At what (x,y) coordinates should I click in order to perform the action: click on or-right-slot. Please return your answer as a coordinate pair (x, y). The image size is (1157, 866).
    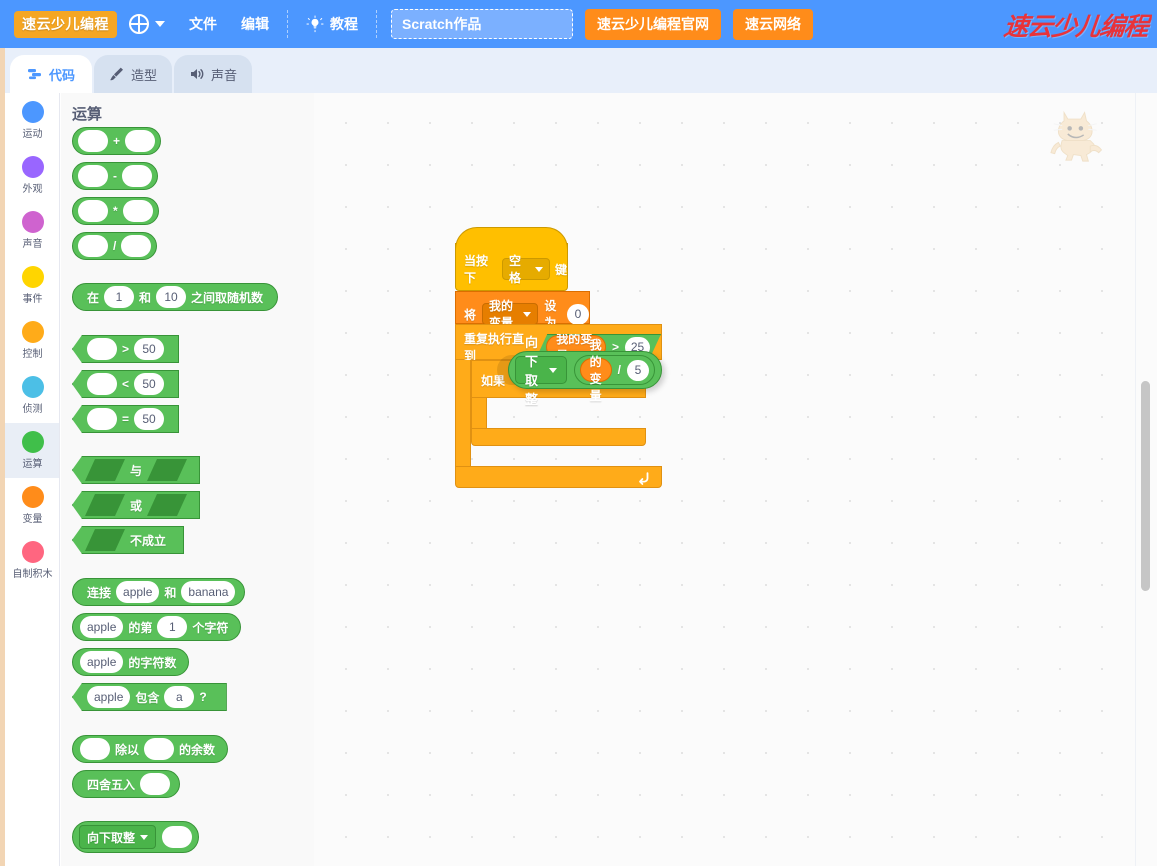
    Looking at the image, I should click on (167, 505).